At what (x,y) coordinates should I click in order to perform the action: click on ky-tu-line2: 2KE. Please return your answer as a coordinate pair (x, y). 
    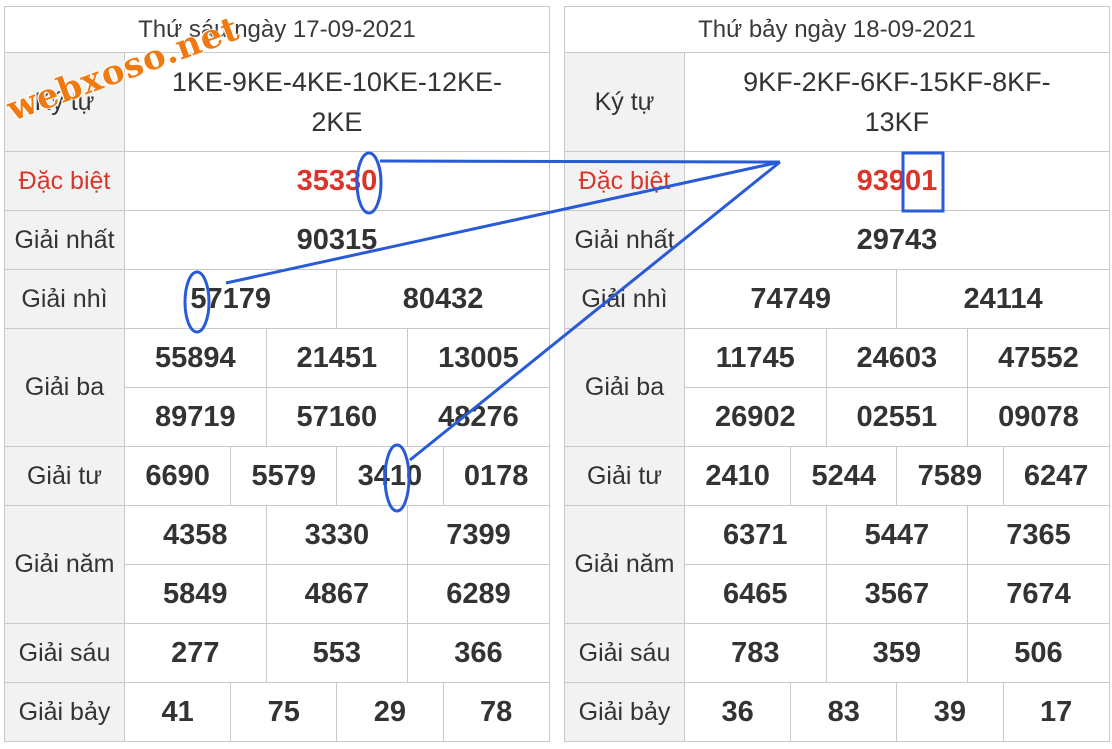
    Looking at the image, I should click on (337, 122).